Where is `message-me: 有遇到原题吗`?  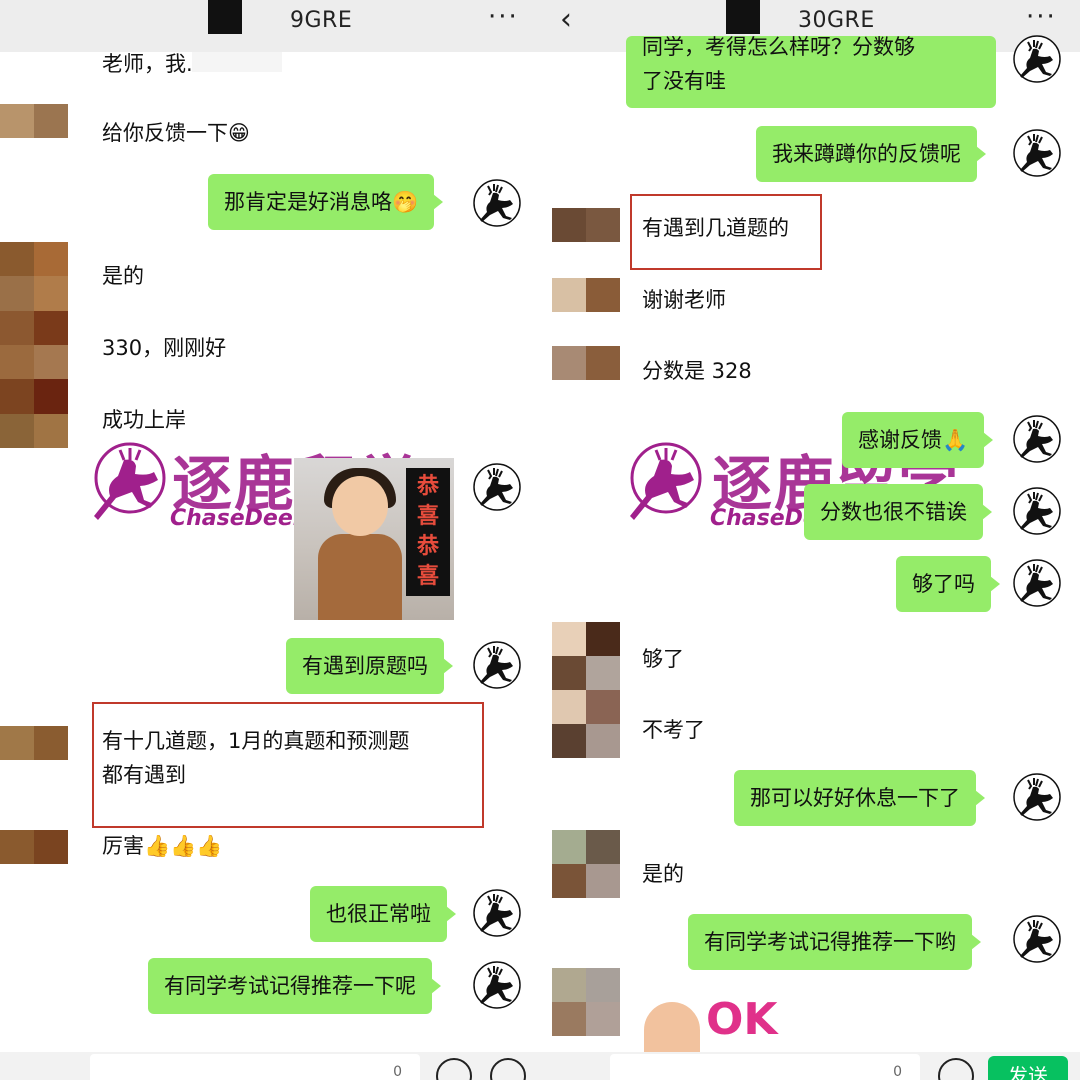 message-me: 有遇到原题吗 is located at coordinates (369, 666).